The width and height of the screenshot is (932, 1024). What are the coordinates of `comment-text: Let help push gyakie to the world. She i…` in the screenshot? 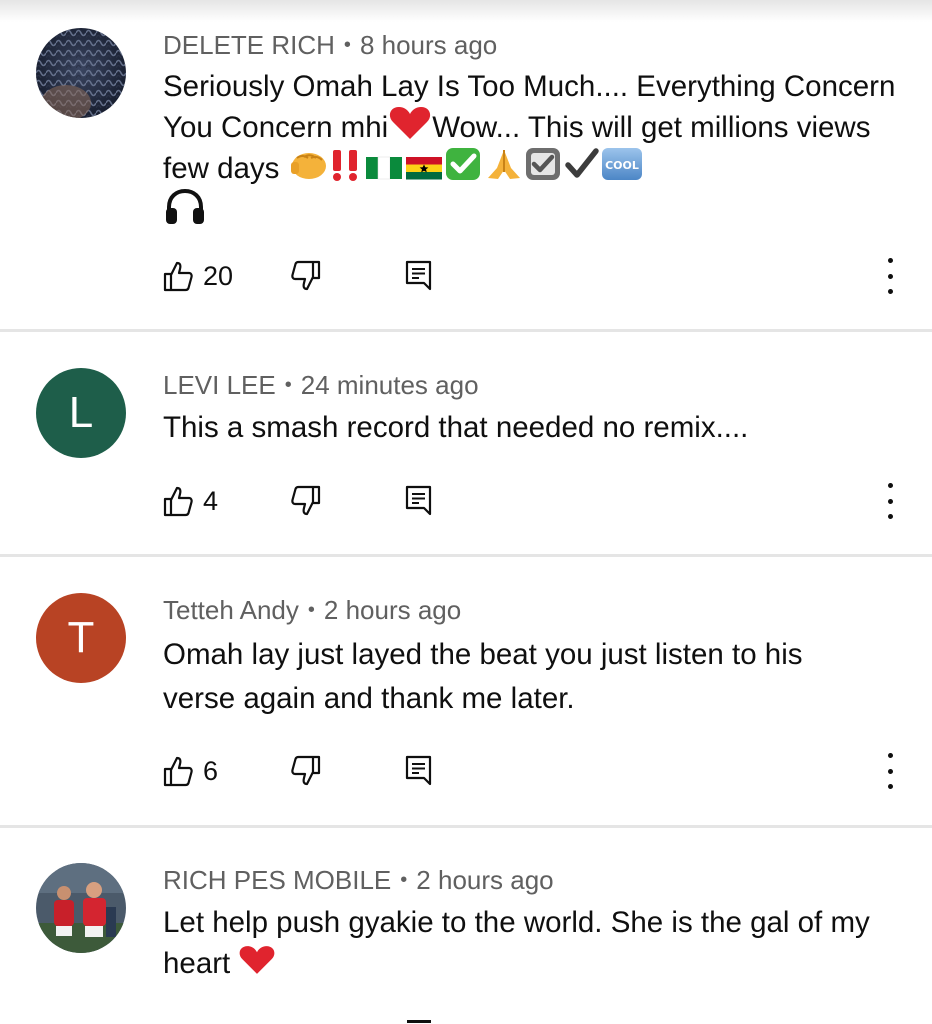 It's located at (523, 943).